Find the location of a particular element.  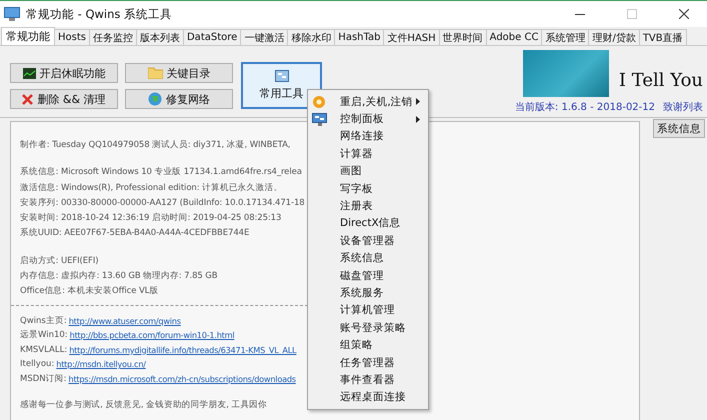

url-link: http://msdn.itellyou.cn/ is located at coordinates (101, 364).